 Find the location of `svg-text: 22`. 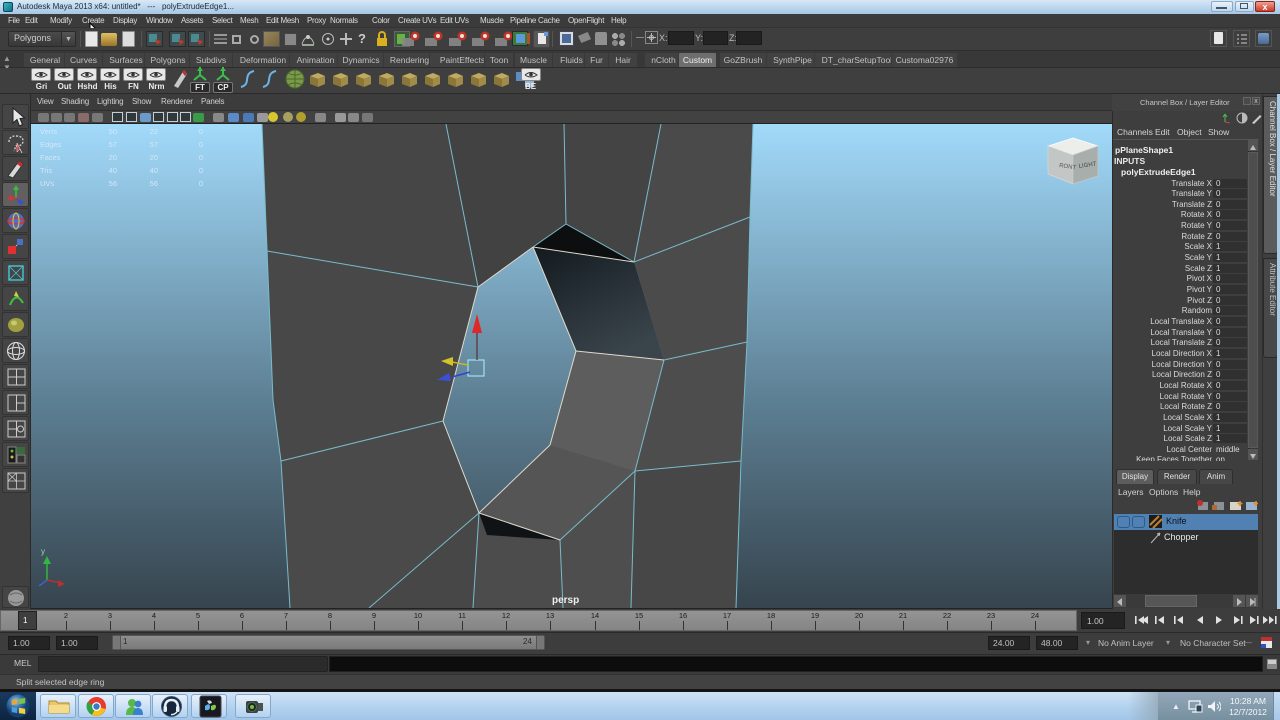

svg-text: 22 is located at coordinates (154, 131).